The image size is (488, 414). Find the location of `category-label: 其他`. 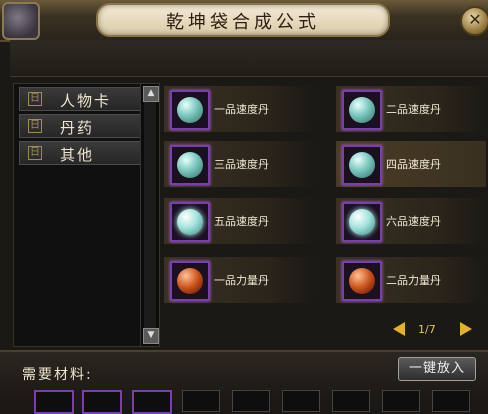

category-label: 其他 is located at coordinates (77, 155).